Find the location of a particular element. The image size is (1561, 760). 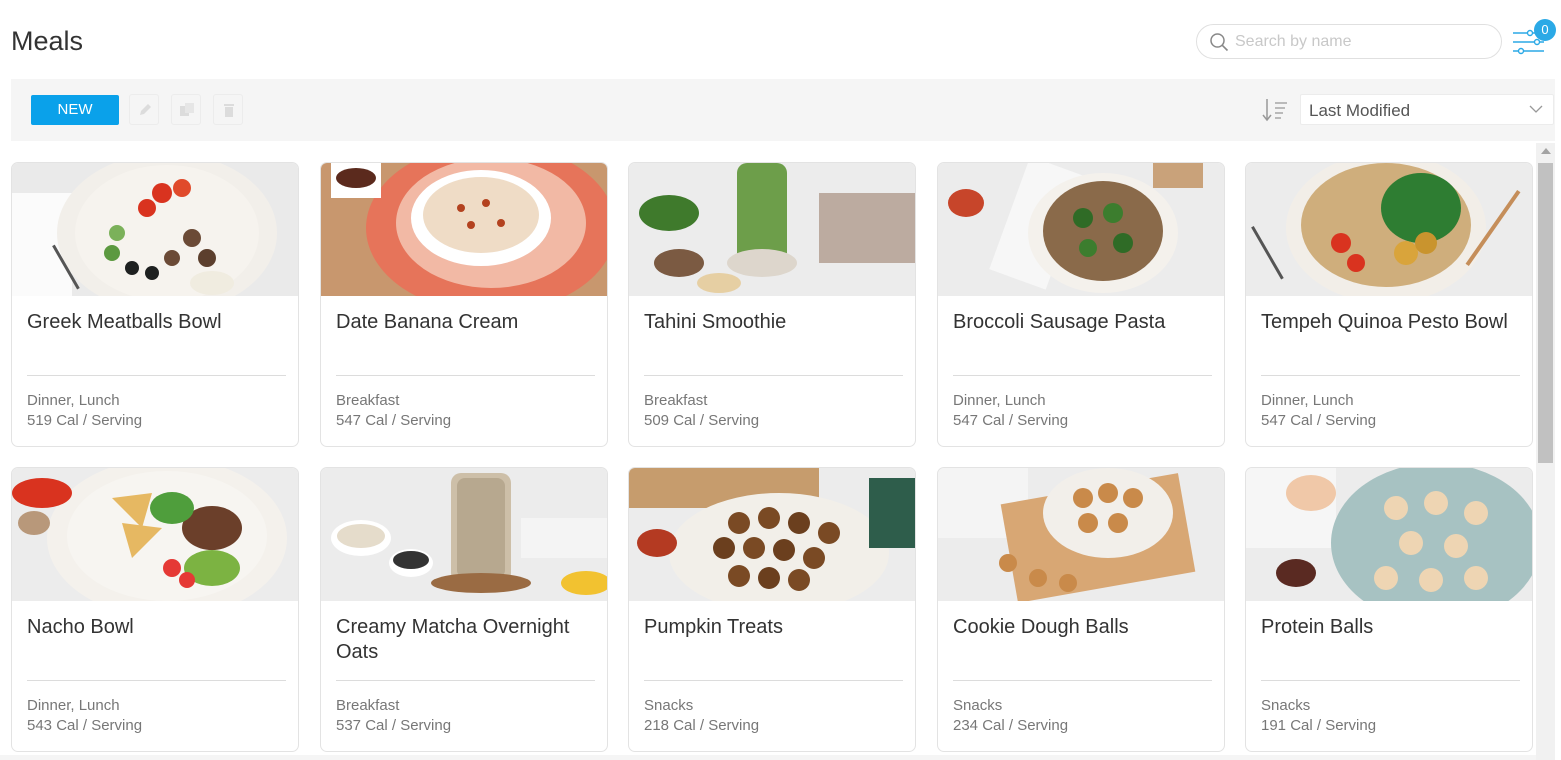

meal-calories: 191 Cal / Serving is located at coordinates (1319, 725).